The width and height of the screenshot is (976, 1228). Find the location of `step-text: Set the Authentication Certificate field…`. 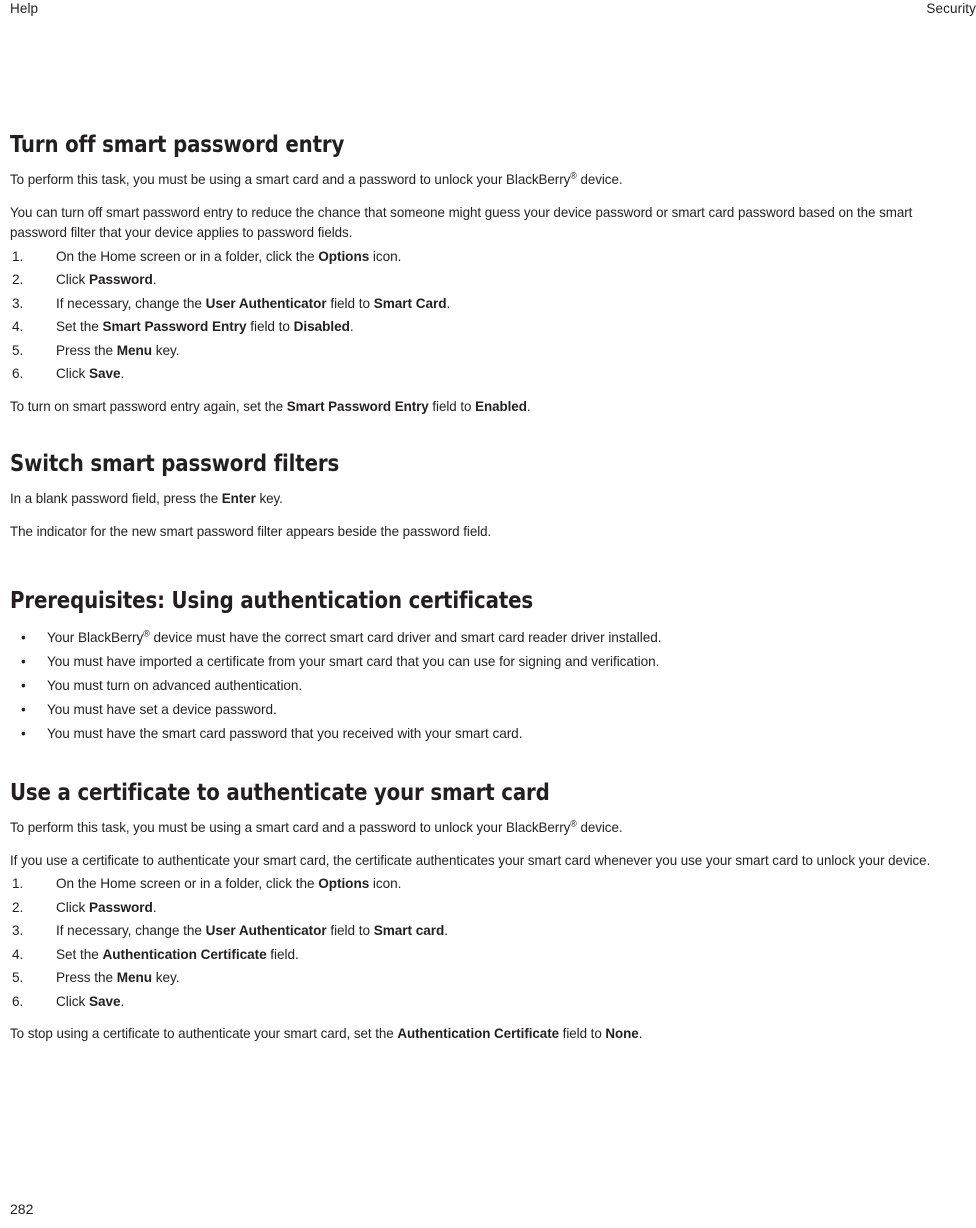

step-text: Set the Authentication Certificate field… is located at coordinates (177, 954).